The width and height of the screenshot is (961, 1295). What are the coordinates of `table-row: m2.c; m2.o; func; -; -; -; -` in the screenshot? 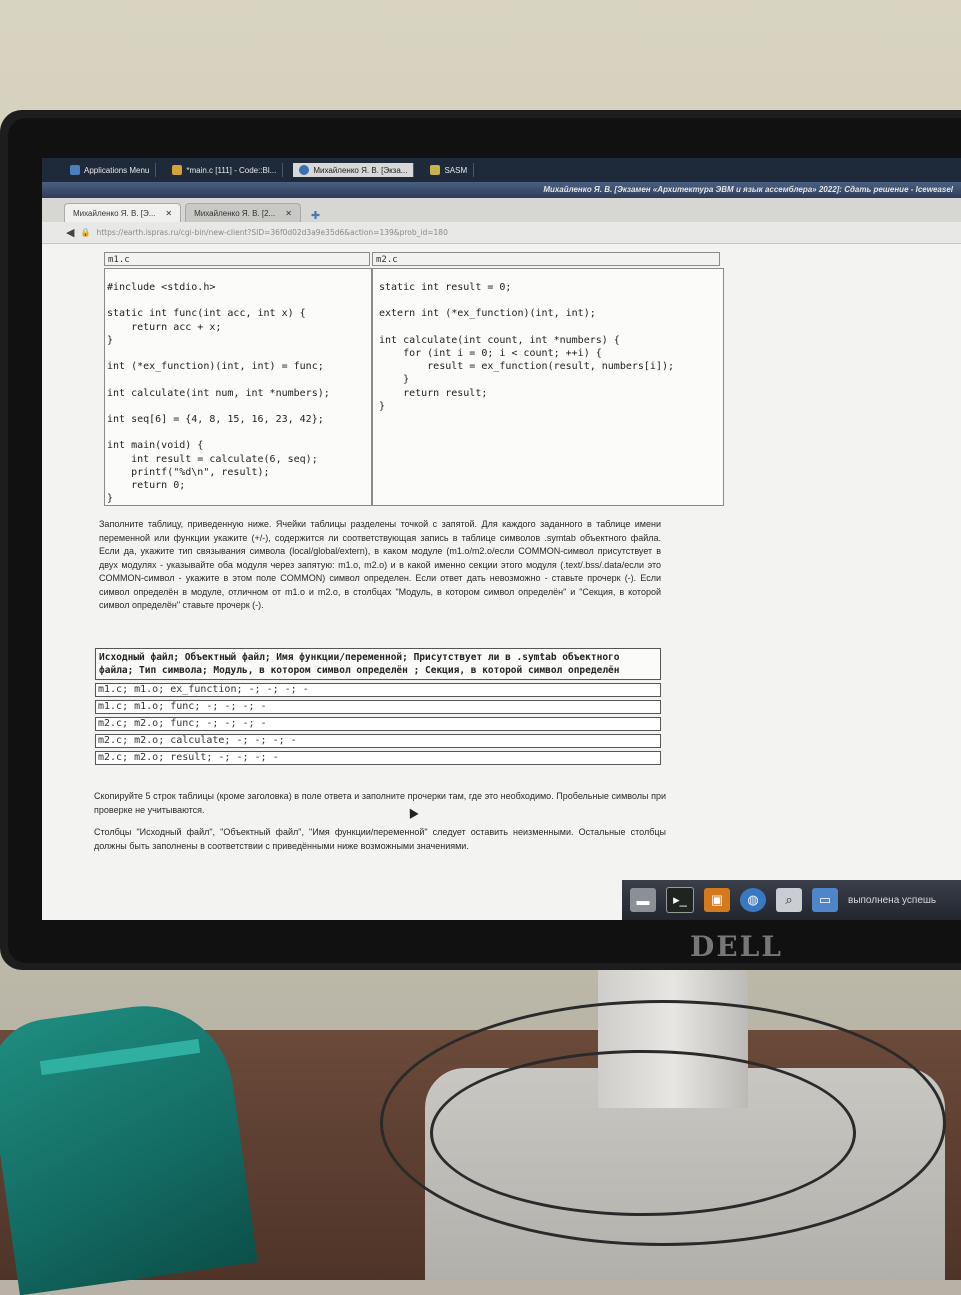 It's located at (378, 724).